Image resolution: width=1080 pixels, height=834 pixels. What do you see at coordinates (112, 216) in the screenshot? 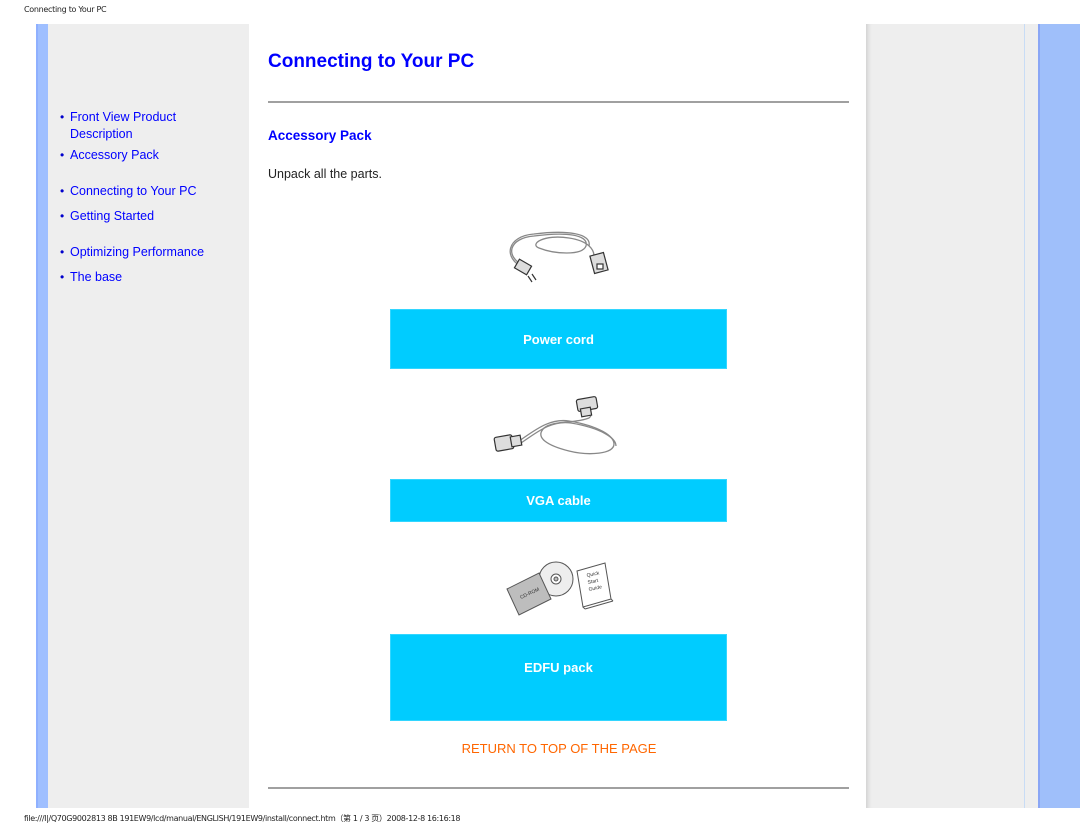
I see `sidebar-link-getting-started: Getting Started` at bounding box center [112, 216].